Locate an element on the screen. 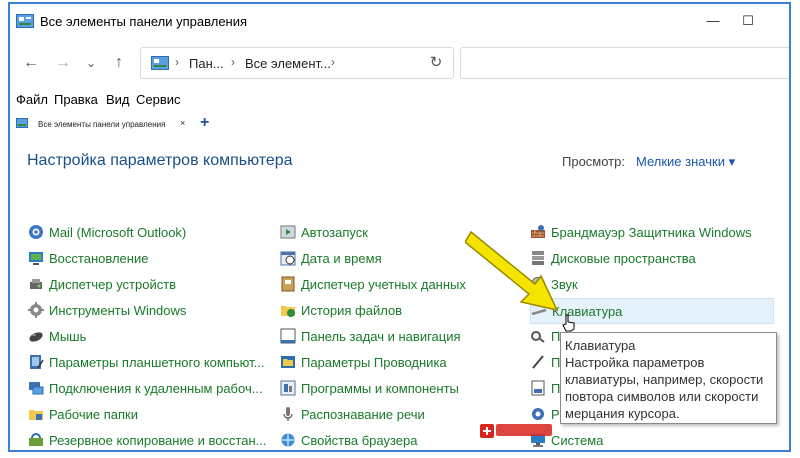  back-button: ← is located at coordinates (31, 63).